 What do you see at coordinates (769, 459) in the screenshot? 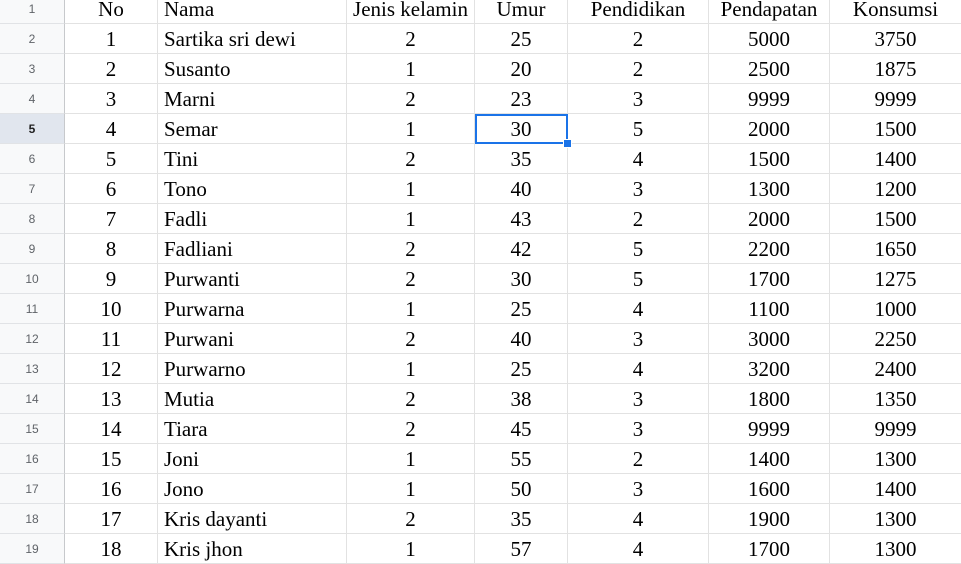
I see `cell-pendapatan: 1400` at bounding box center [769, 459].